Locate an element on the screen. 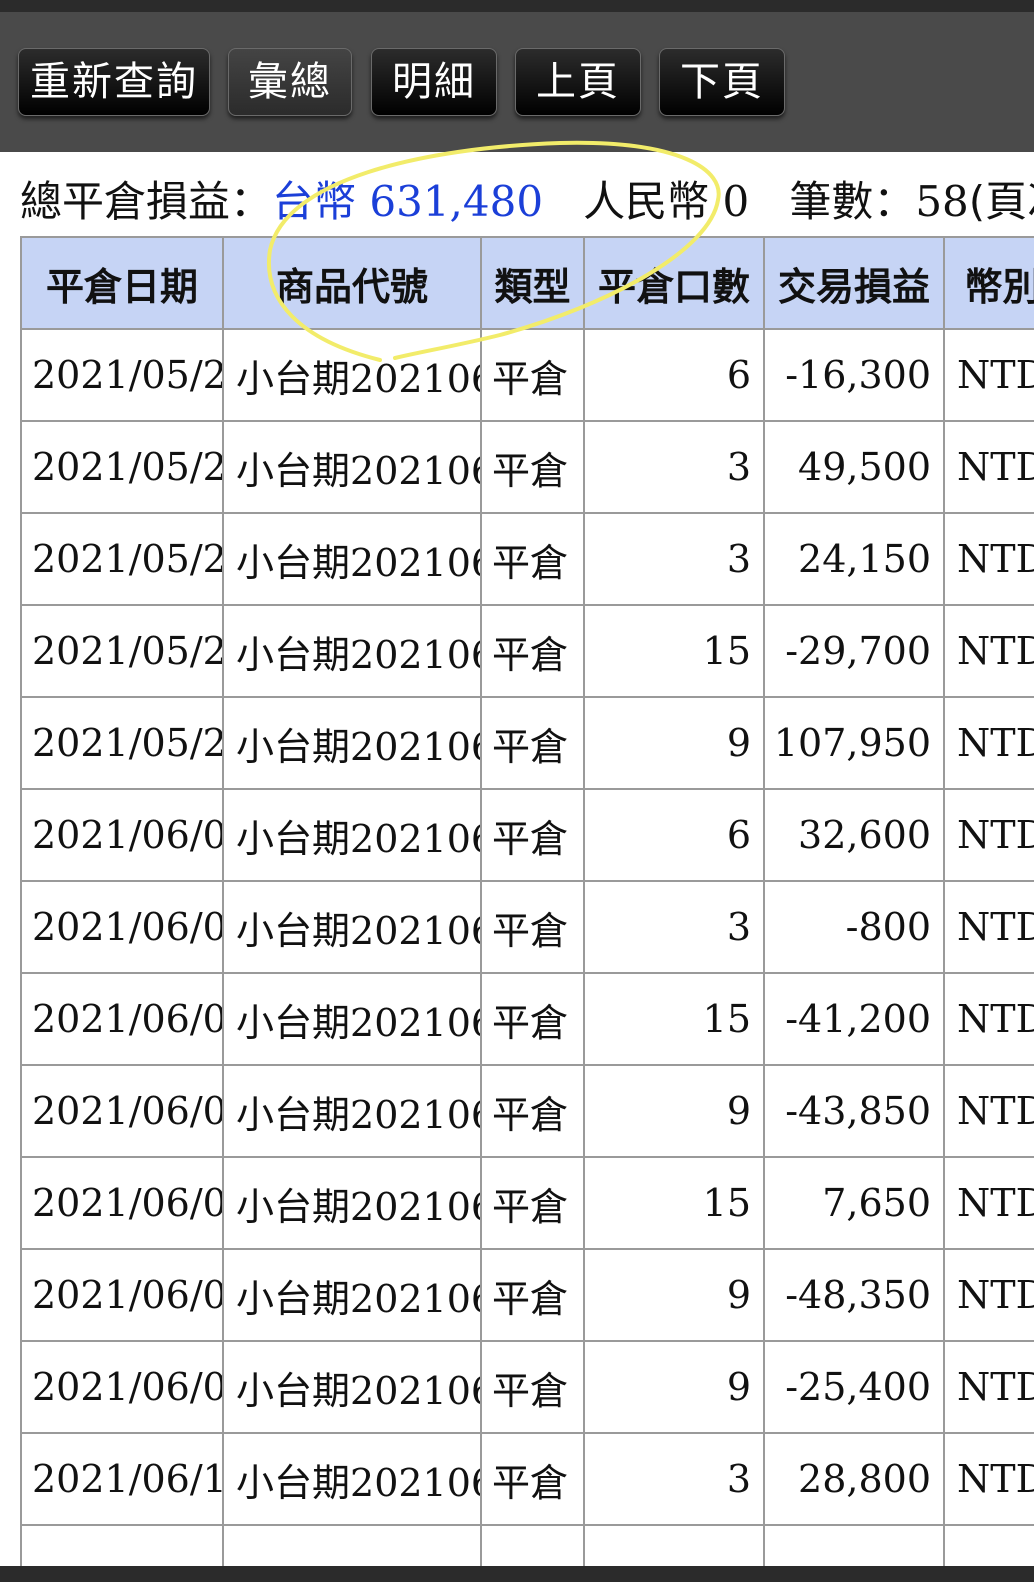 This screenshot has width=1034, height=1582. record-count-label: 筆數： is located at coordinates (852, 201).